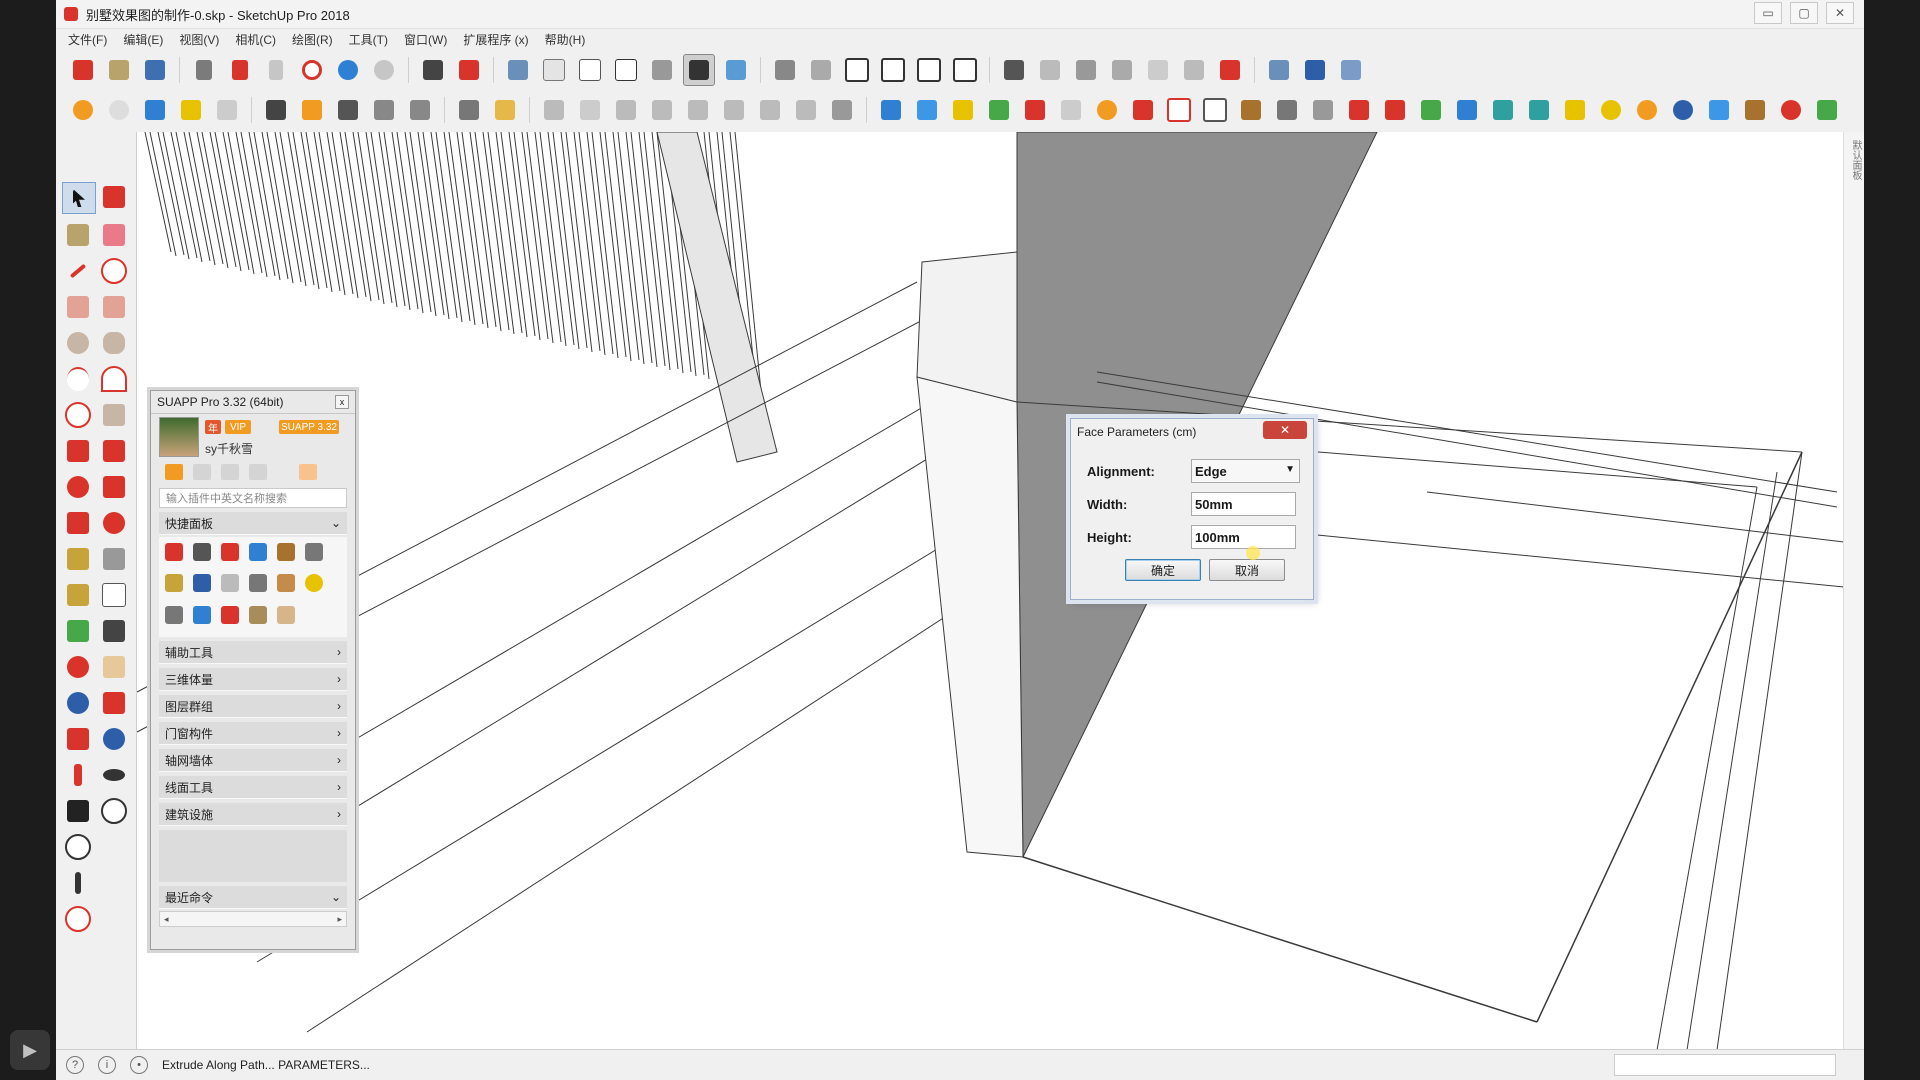 The image size is (1920, 1080). What do you see at coordinates (1853, 591) in the screenshot?
I see `default-tray-tab: 默认面板` at bounding box center [1853, 591].